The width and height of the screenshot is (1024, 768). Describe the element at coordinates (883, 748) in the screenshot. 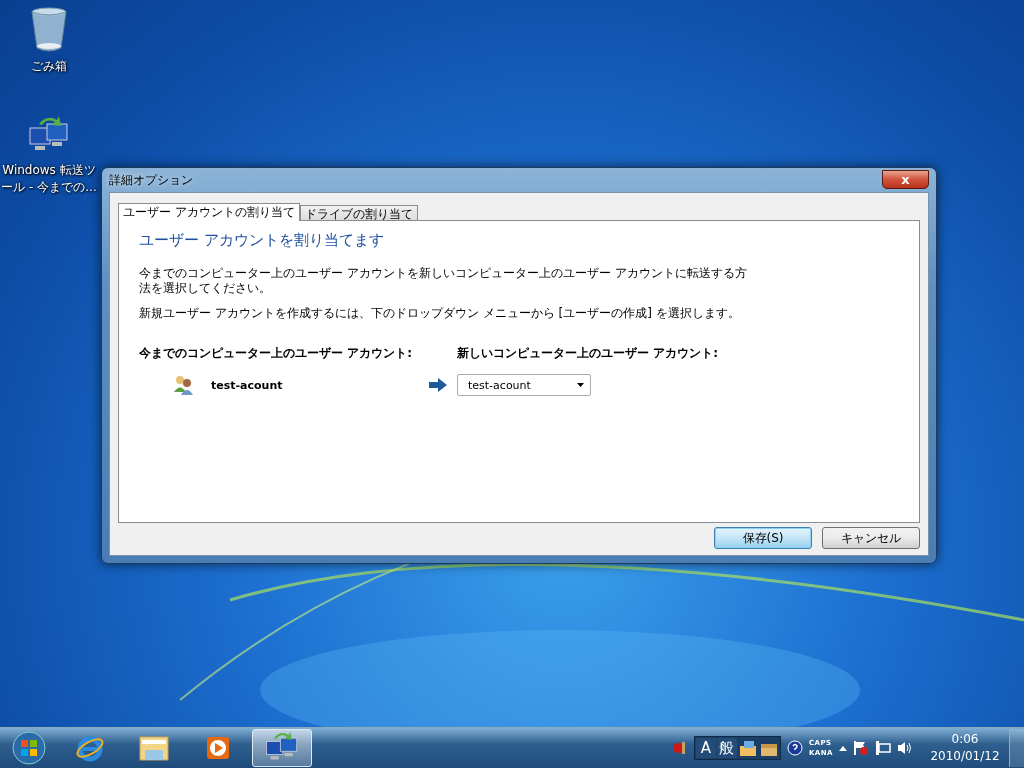

I see `network-icon` at that location.